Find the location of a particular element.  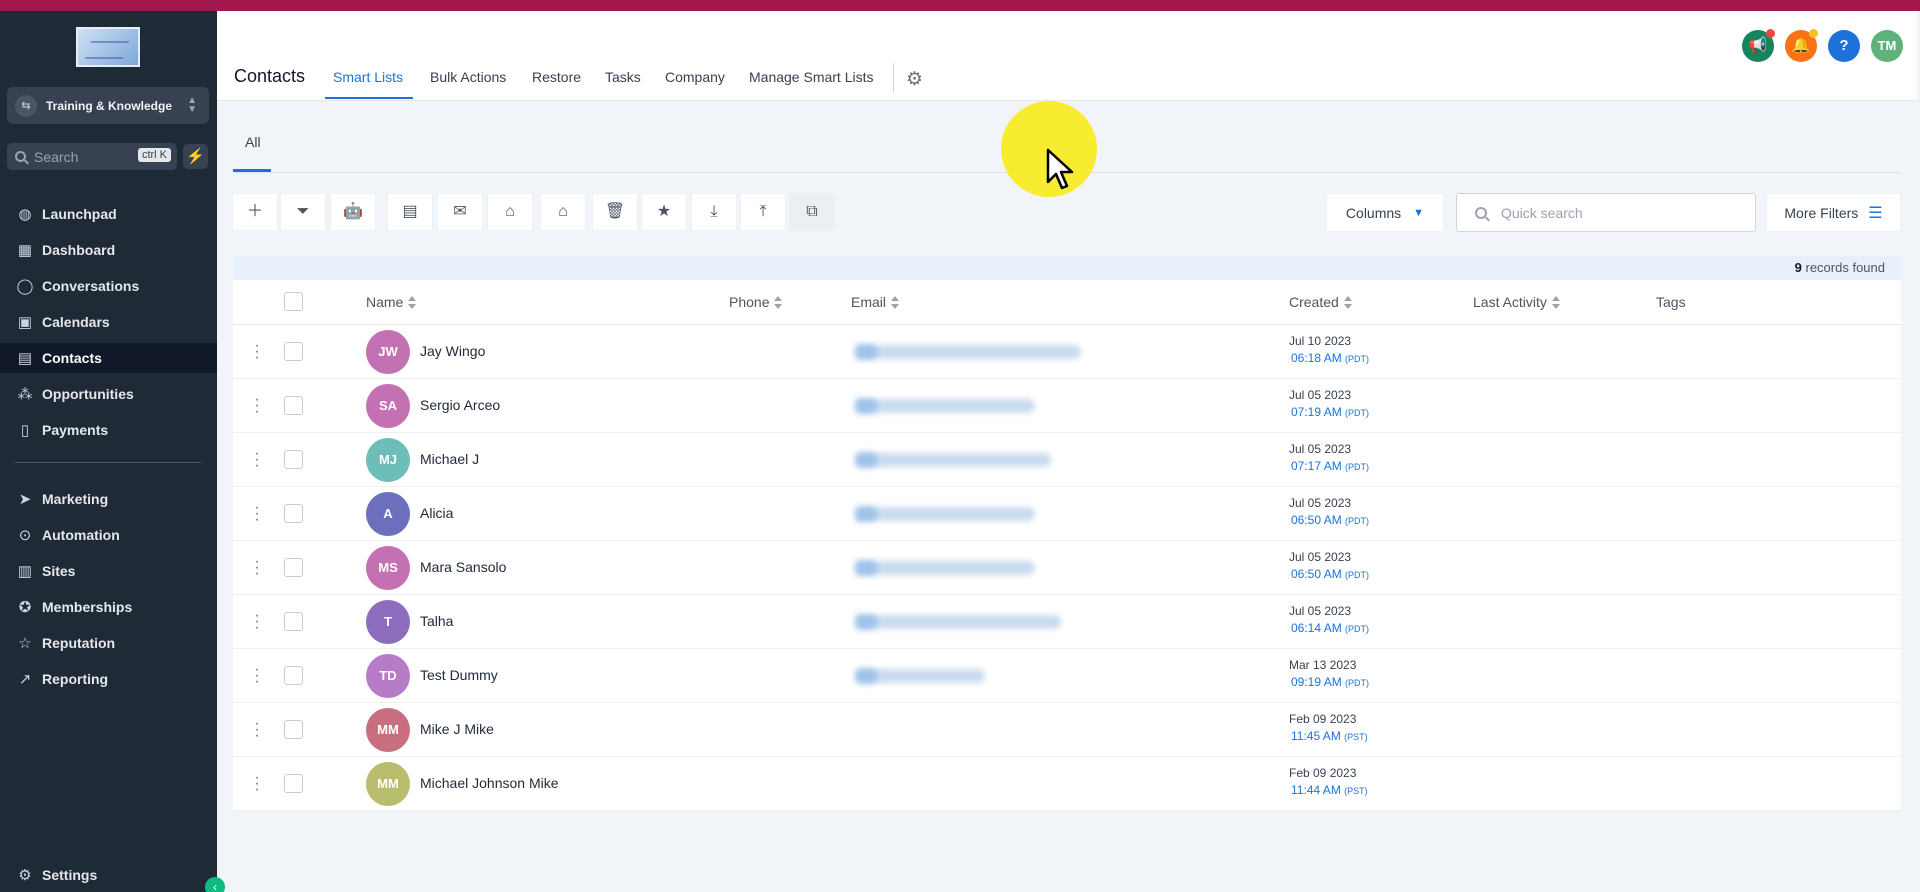

sort-icon is located at coordinates (412, 302).